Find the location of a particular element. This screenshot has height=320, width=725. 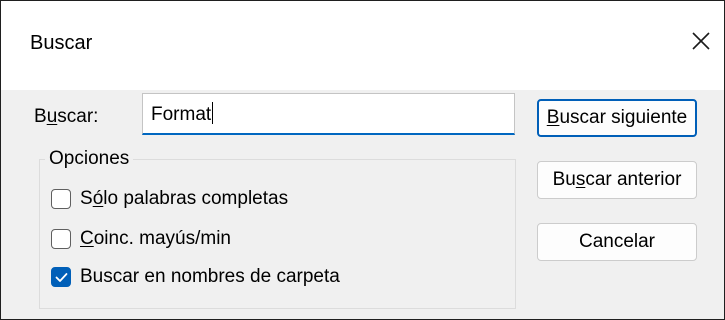

close-button is located at coordinates (701, 41).